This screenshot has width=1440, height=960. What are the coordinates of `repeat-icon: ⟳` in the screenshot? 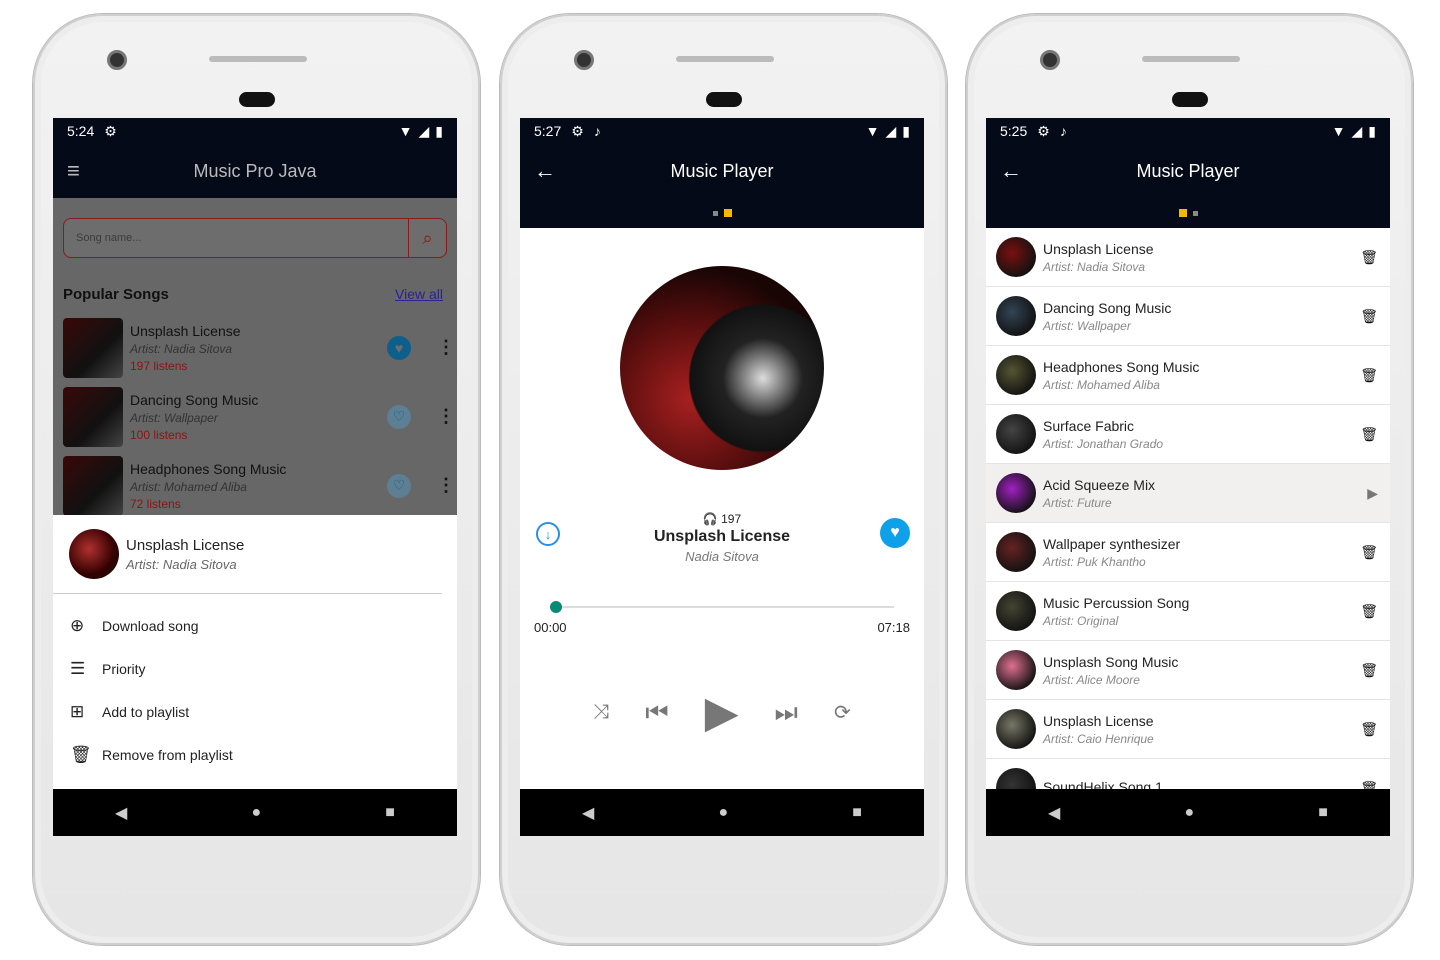 It's located at (842, 712).